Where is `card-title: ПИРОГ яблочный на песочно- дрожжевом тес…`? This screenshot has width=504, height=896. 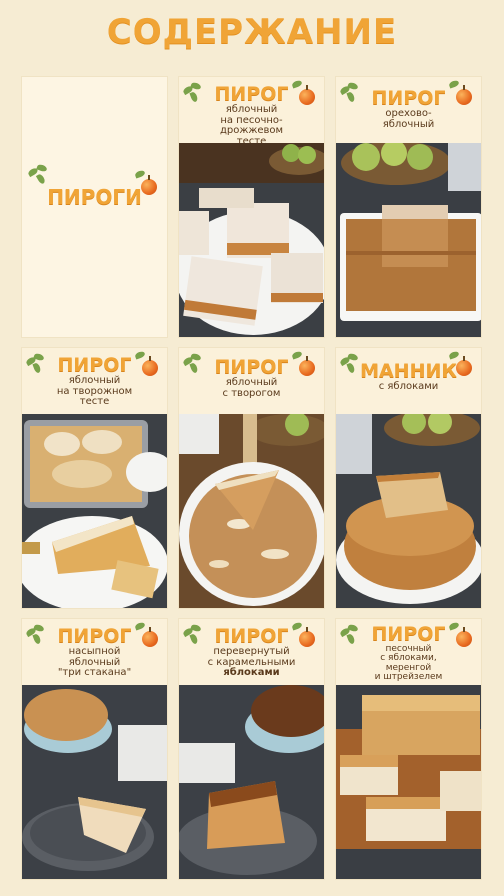
card-title: ПИРОГ яблочный на песочно- дрожжевом тес… is located at coordinates (251, 116).